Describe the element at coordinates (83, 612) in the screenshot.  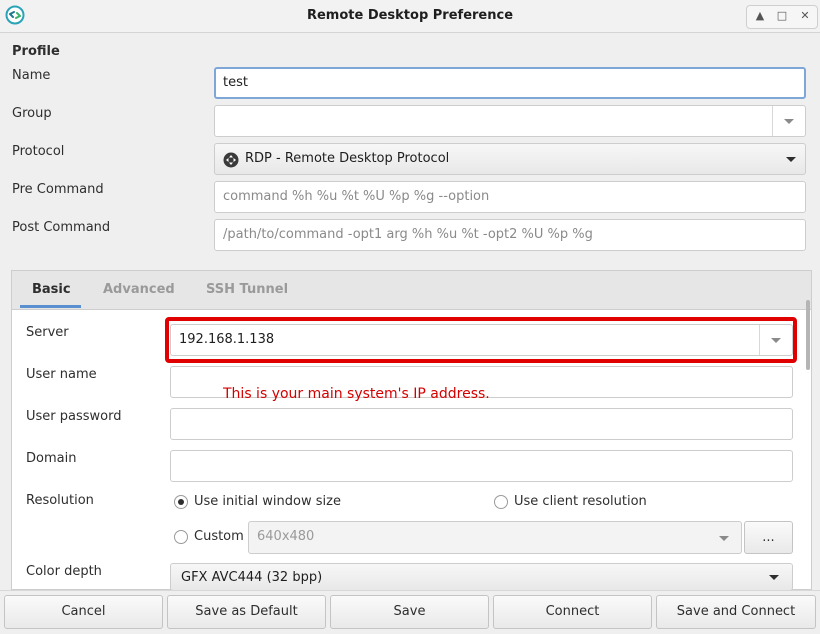
I see `cancel-button: Cancel` at that location.